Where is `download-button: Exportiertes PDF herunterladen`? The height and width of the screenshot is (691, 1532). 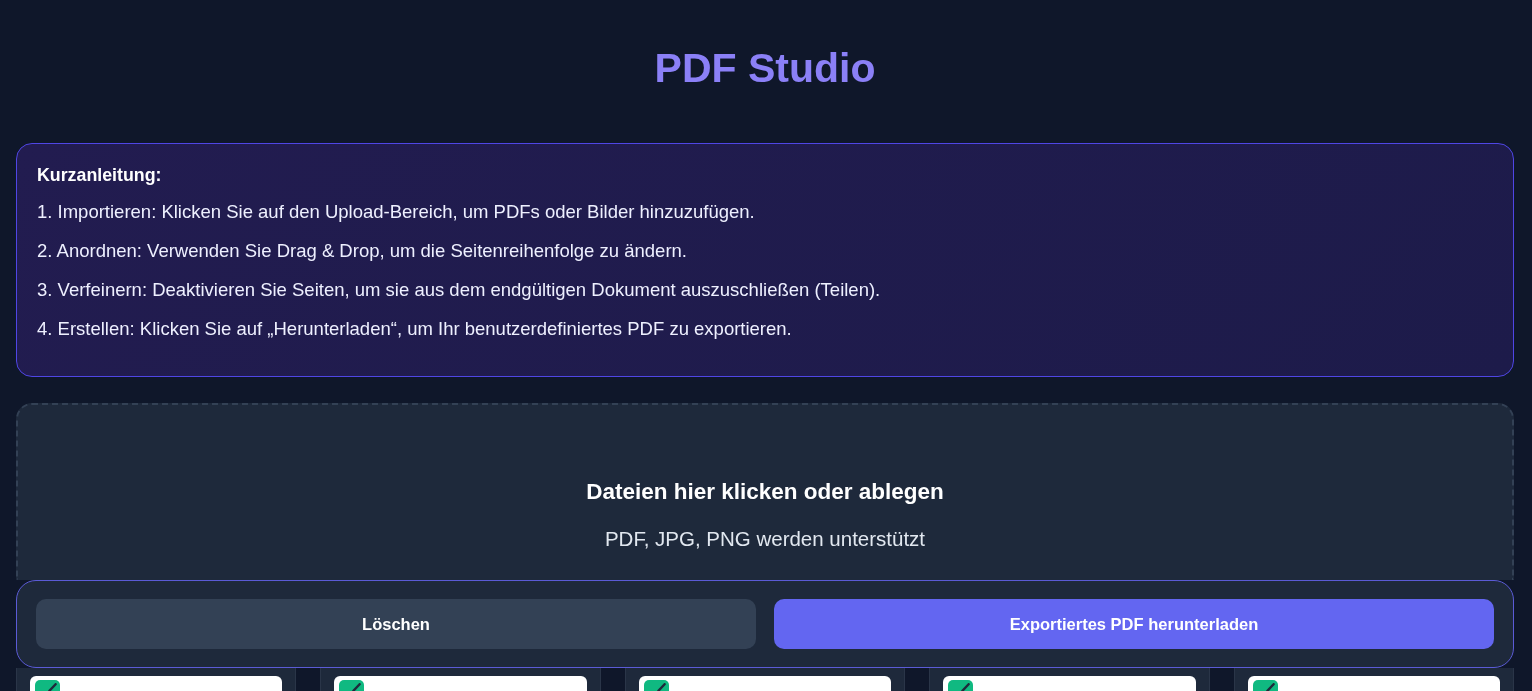
download-button: Exportiertes PDF herunterladen is located at coordinates (1134, 624).